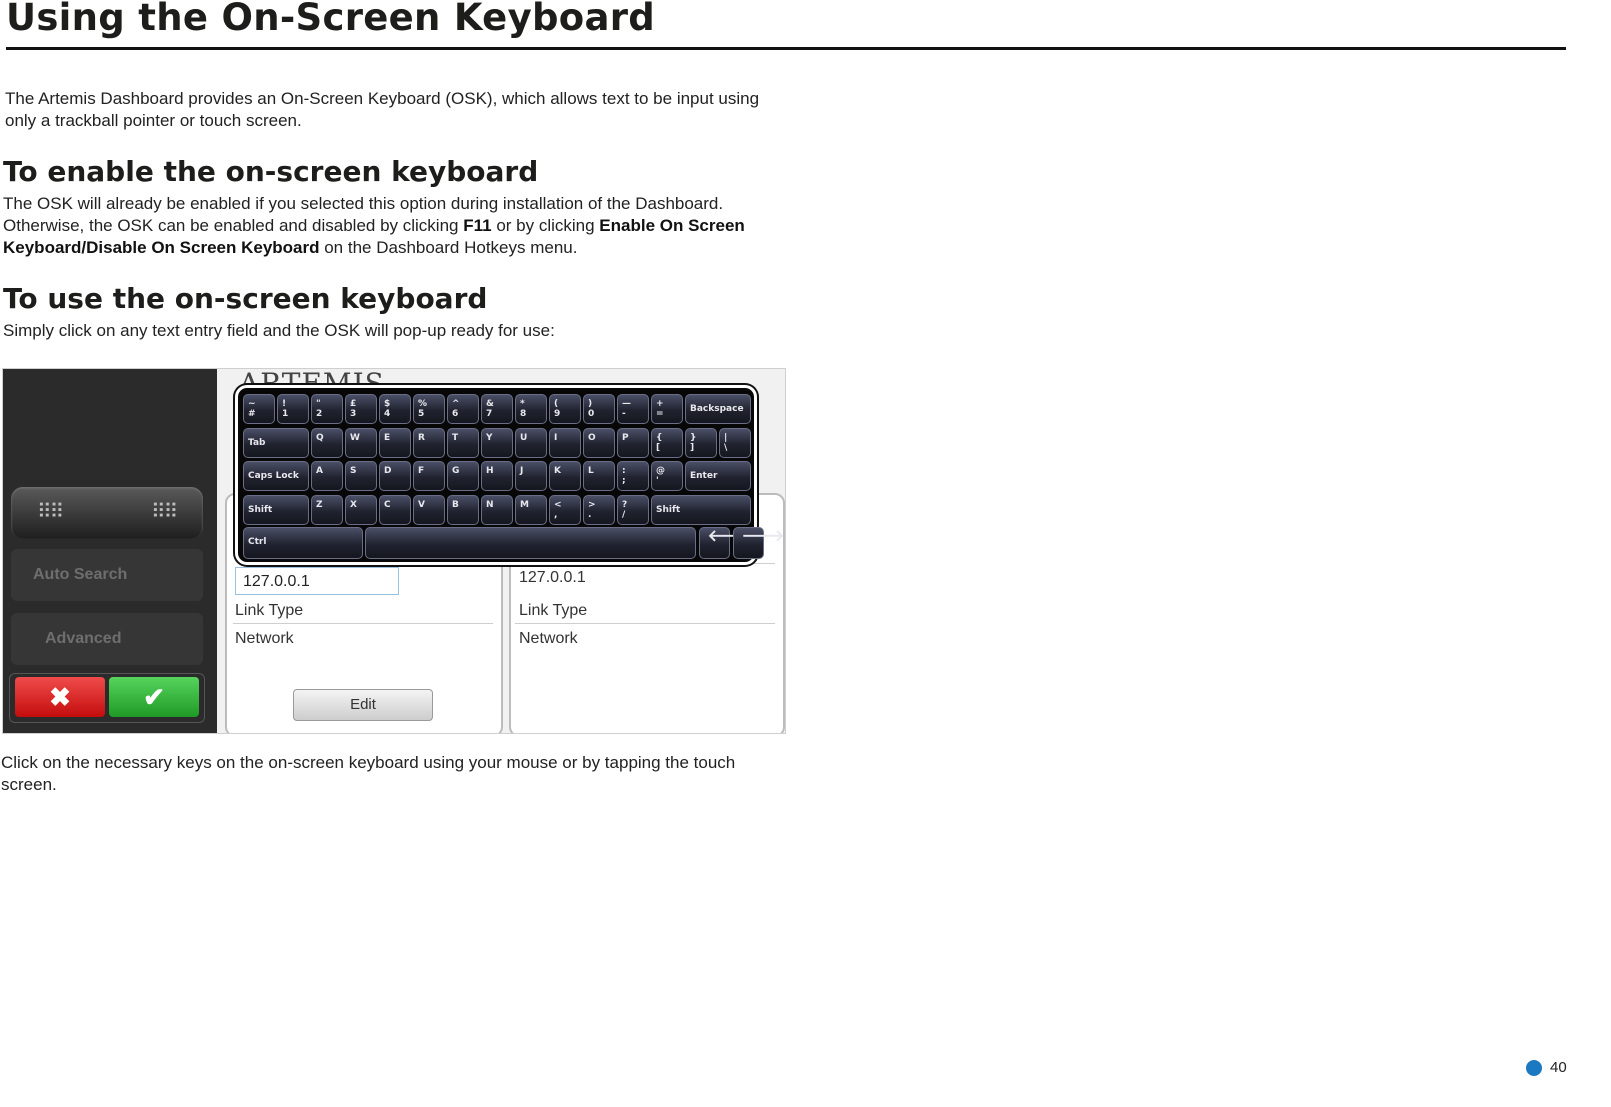 Image resolution: width=1611 pixels, height=1107 pixels. Describe the element at coordinates (531, 476) in the screenshot. I see `key-j: J` at that location.